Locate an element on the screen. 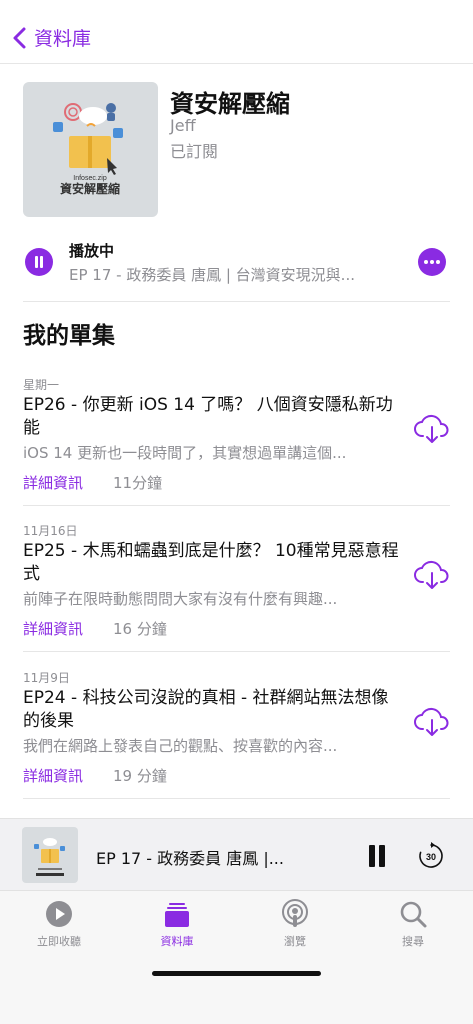 The width and height of the screenshot is (473, 1024). more-options-icon is located at coordinates (432, 262).